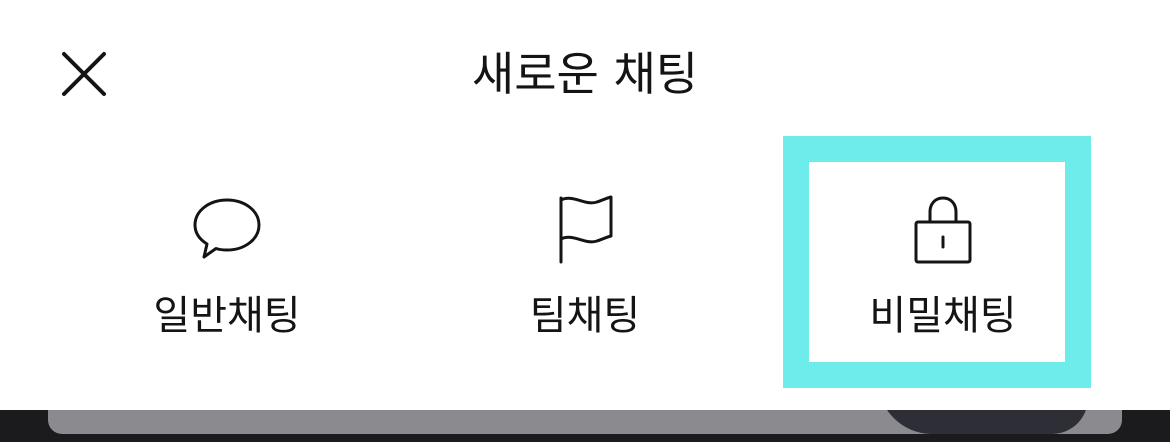  I want to click on secret-chat-label: 비밀채팅, so click(943, 316).